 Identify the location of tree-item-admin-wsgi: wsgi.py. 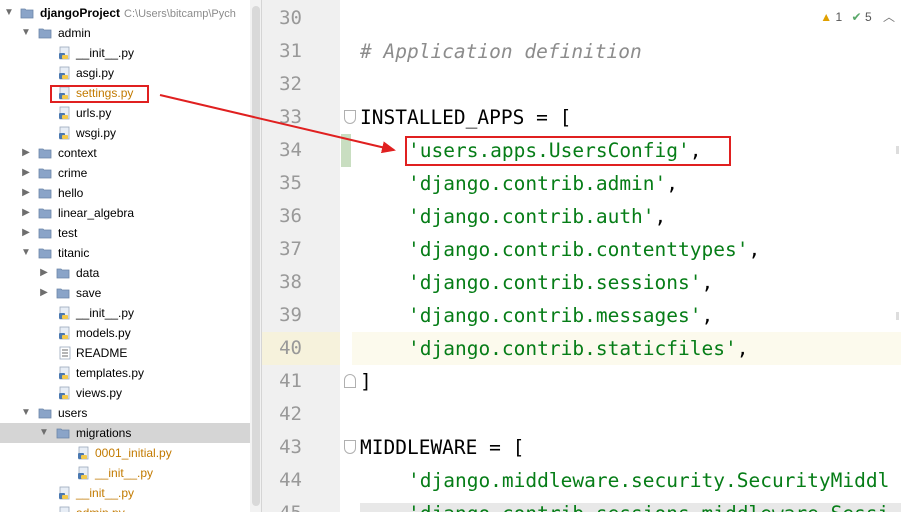
(125, 133).